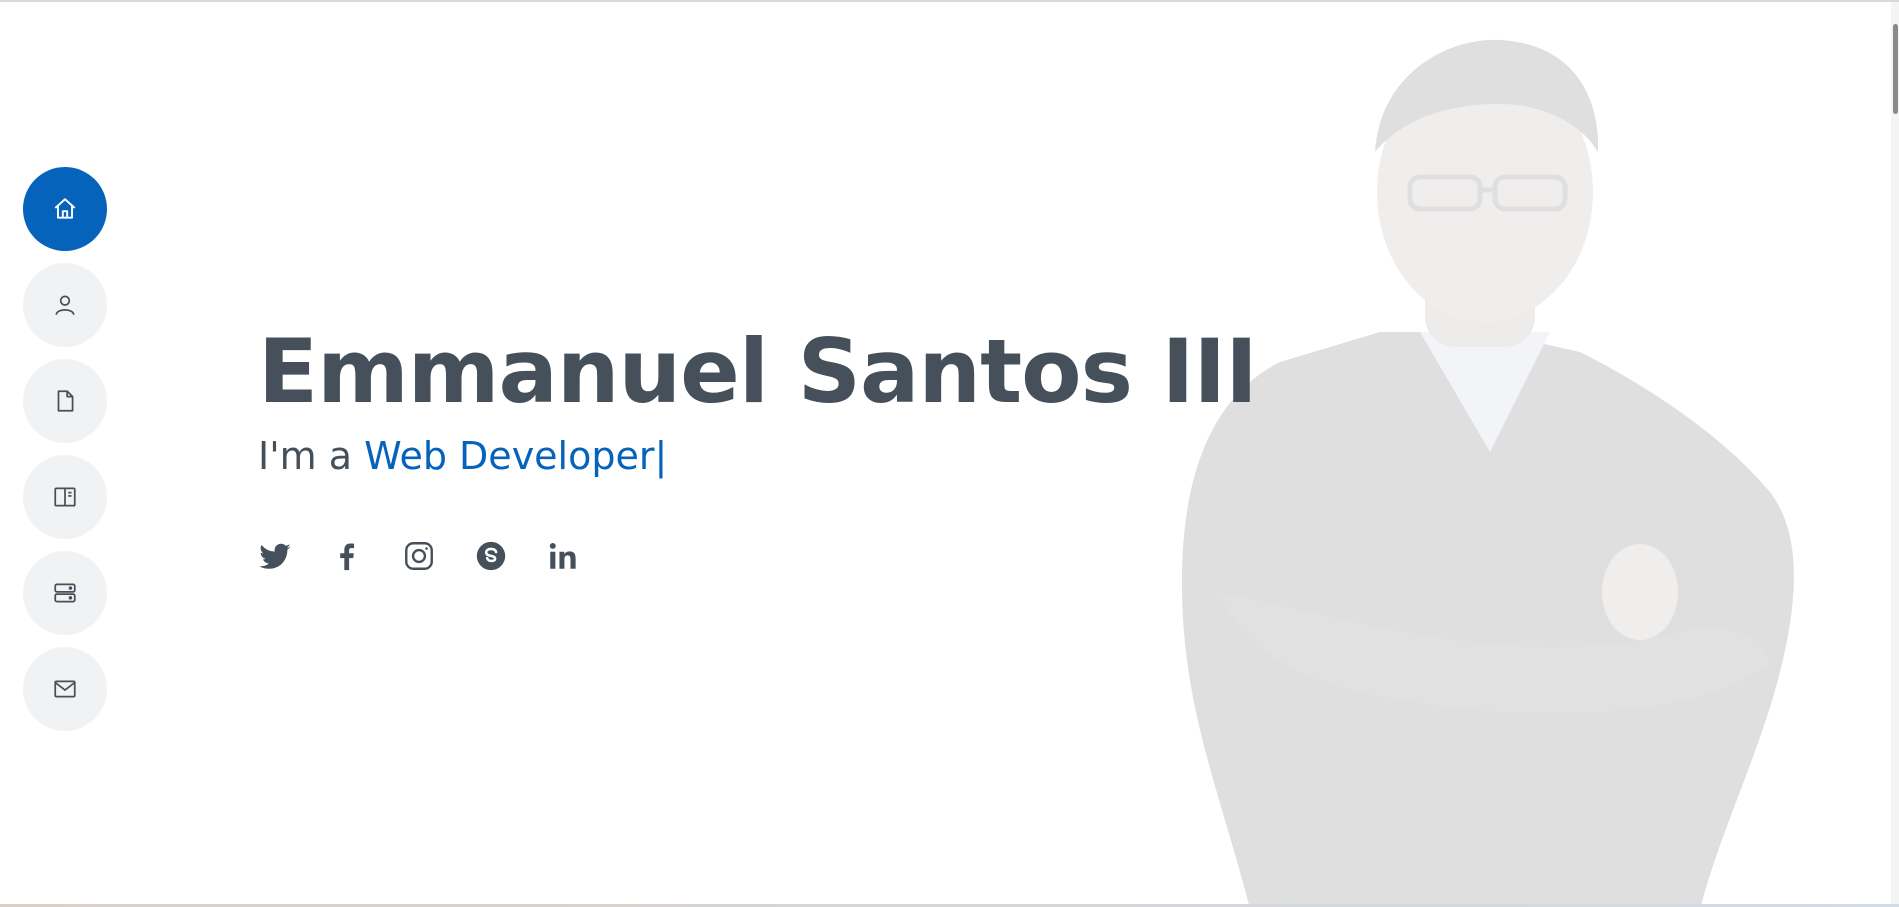  I want to click on linkedin-icon, so click(562, 555).